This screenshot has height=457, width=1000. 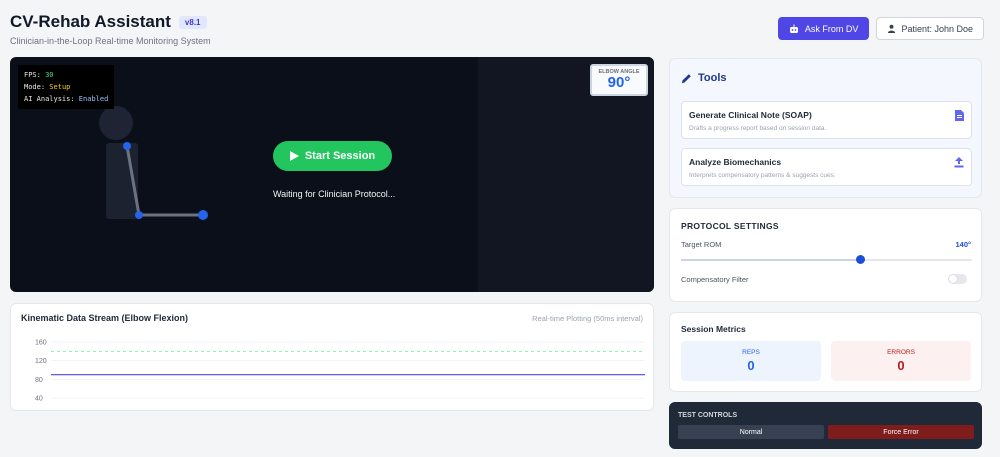 What do you see at coordinates (49, 99) in the screenshot?
I see `ai-label: AI Analysis:` at bounding box center [49, 99].